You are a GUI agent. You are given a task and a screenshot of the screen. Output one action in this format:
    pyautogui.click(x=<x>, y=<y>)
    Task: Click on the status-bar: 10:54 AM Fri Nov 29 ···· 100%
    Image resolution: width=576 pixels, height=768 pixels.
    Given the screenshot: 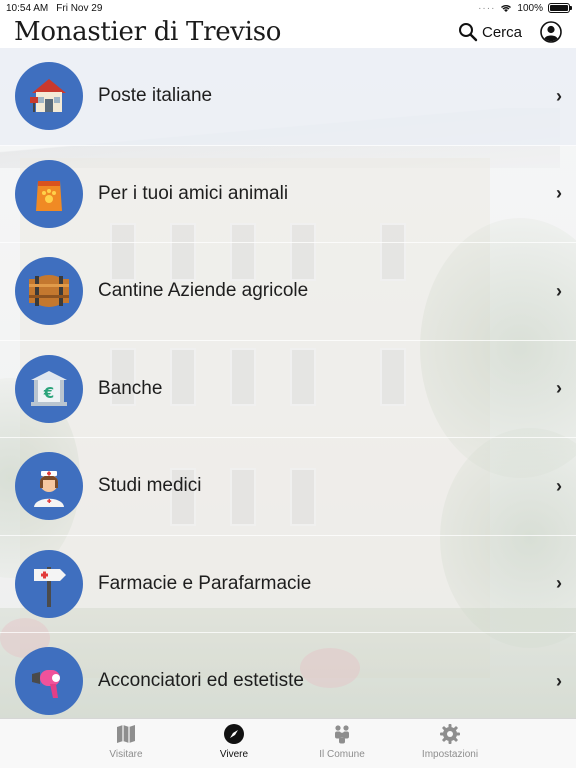 What is the action you would take?
    pyautogui.click(x=288, y=8)
    